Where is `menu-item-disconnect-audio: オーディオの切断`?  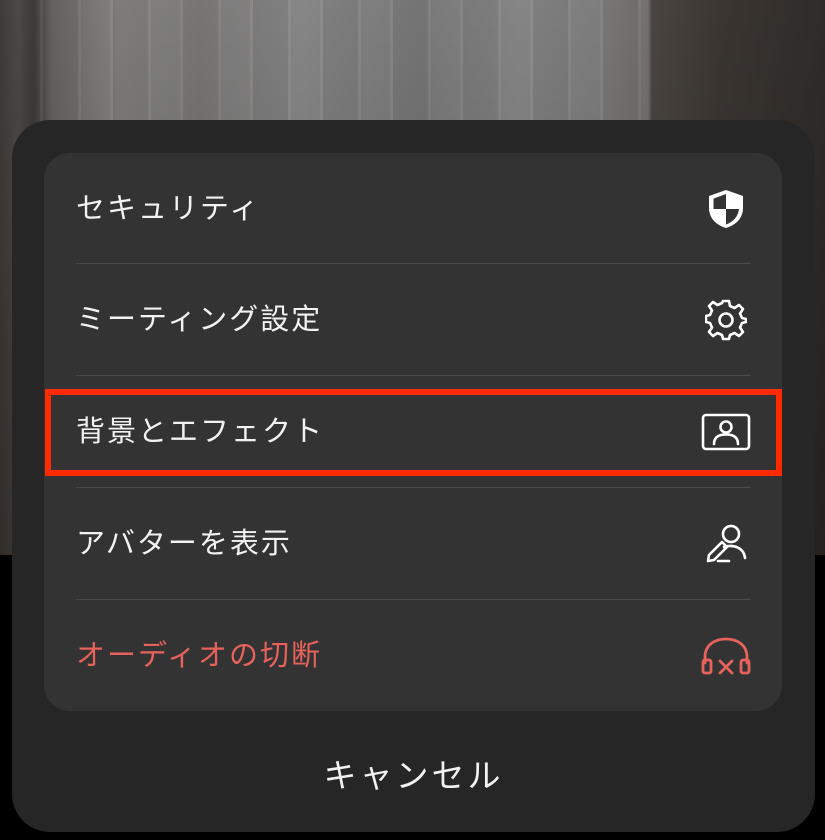 menu-item-disconnect-audio: オーディオの切断 is located at coordinates (413, 655).